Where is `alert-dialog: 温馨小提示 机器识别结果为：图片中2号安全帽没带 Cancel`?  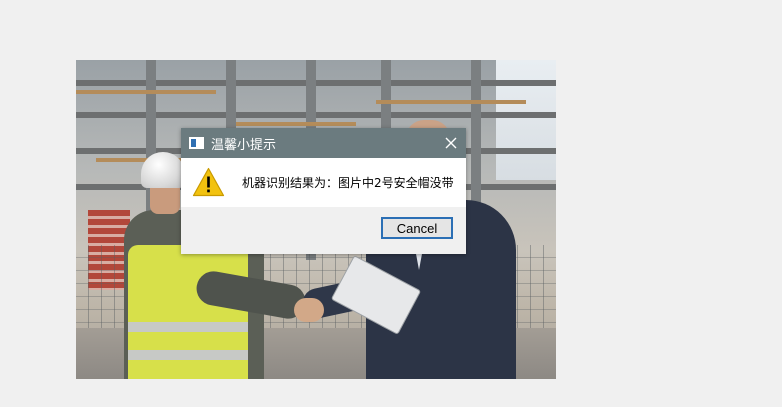
alert-dialog: 温馨小提示 机器识别结果为：图片中2号安全帽没带 Cancel is located at coordinates (323, 191).